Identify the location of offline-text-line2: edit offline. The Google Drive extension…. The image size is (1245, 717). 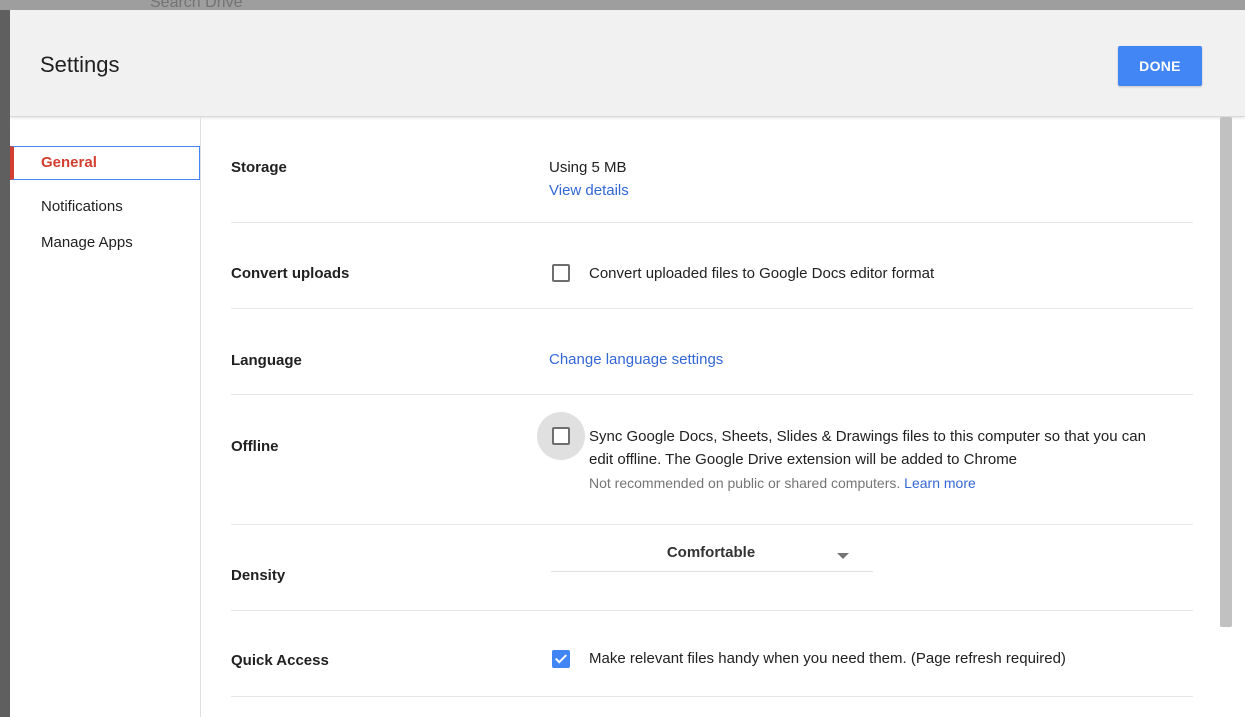
(803, 459).